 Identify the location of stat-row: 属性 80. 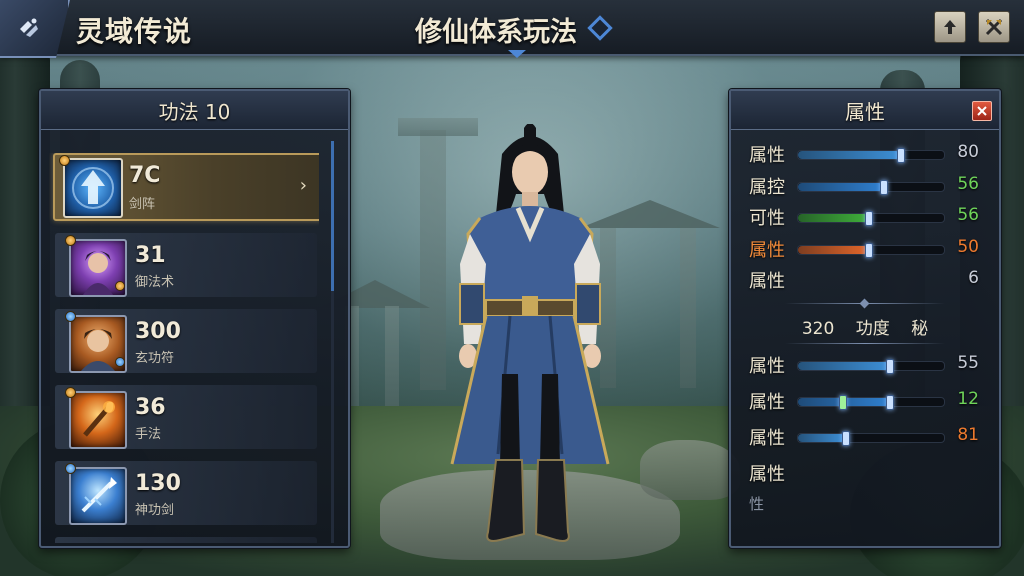
(865, 154).